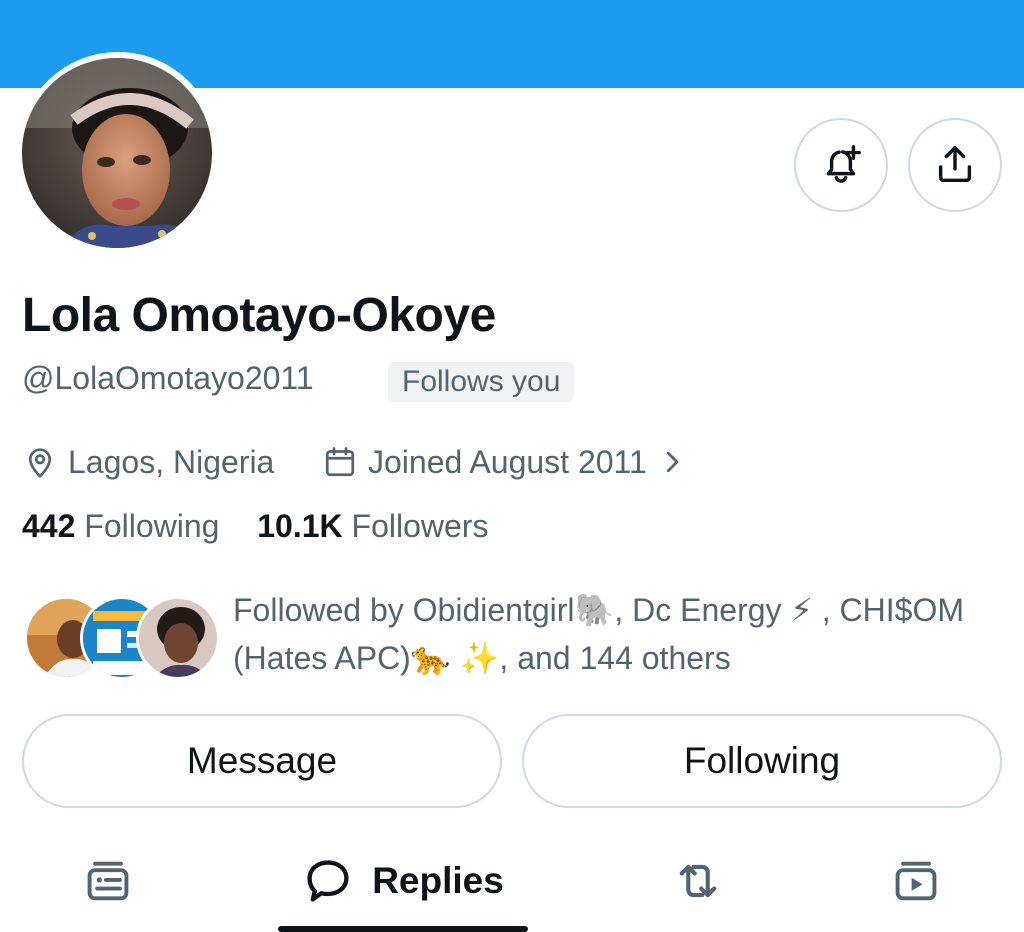 Image resolution: width=1024 pixels, height=932 pixels. I want to click on avatar-image, so click(117, 153).